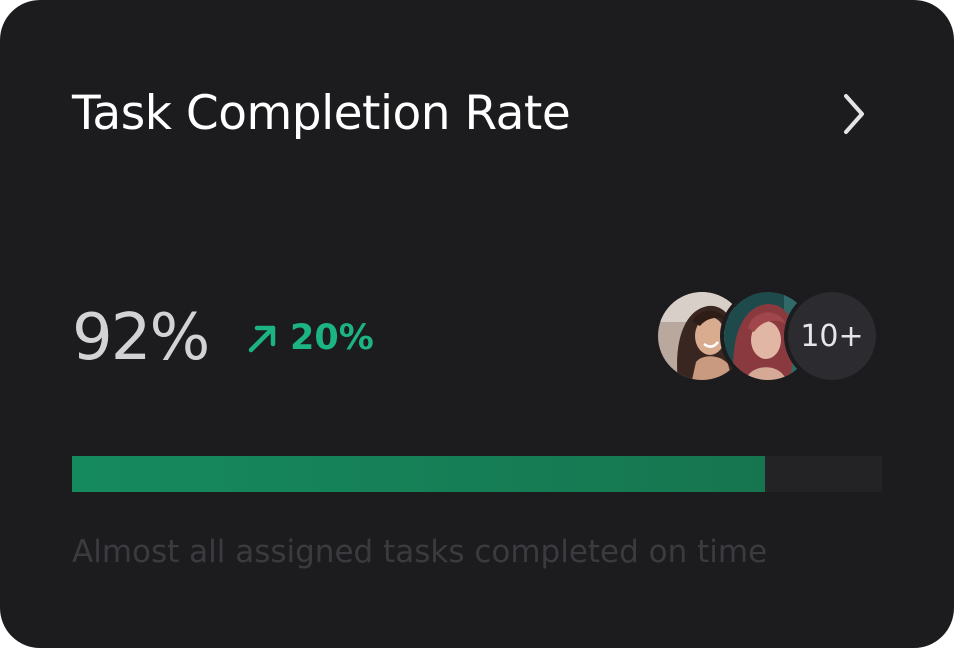 The height and width of the screenshot is (648, 954). I want to click on arrow-up-right-icon, so click(262, 339).